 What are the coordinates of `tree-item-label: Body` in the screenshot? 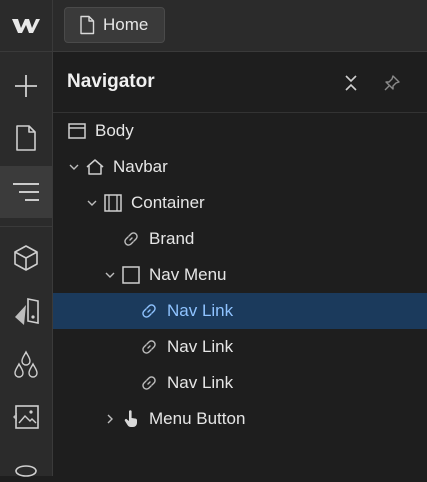 It's located at (114, 130).